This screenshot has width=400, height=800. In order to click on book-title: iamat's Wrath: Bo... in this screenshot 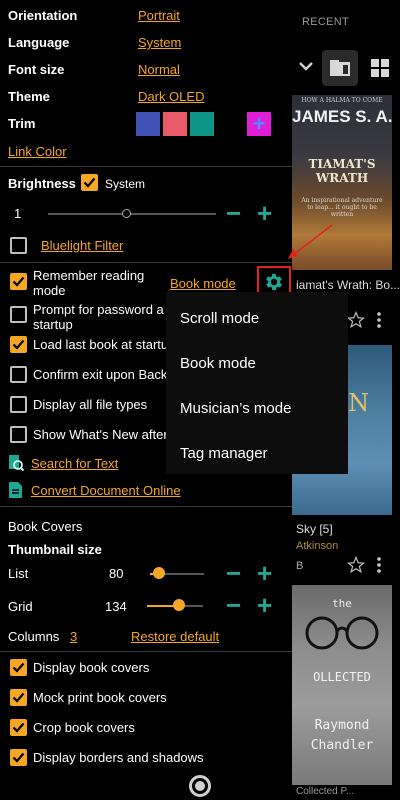, I will do `click(348, 285)`.